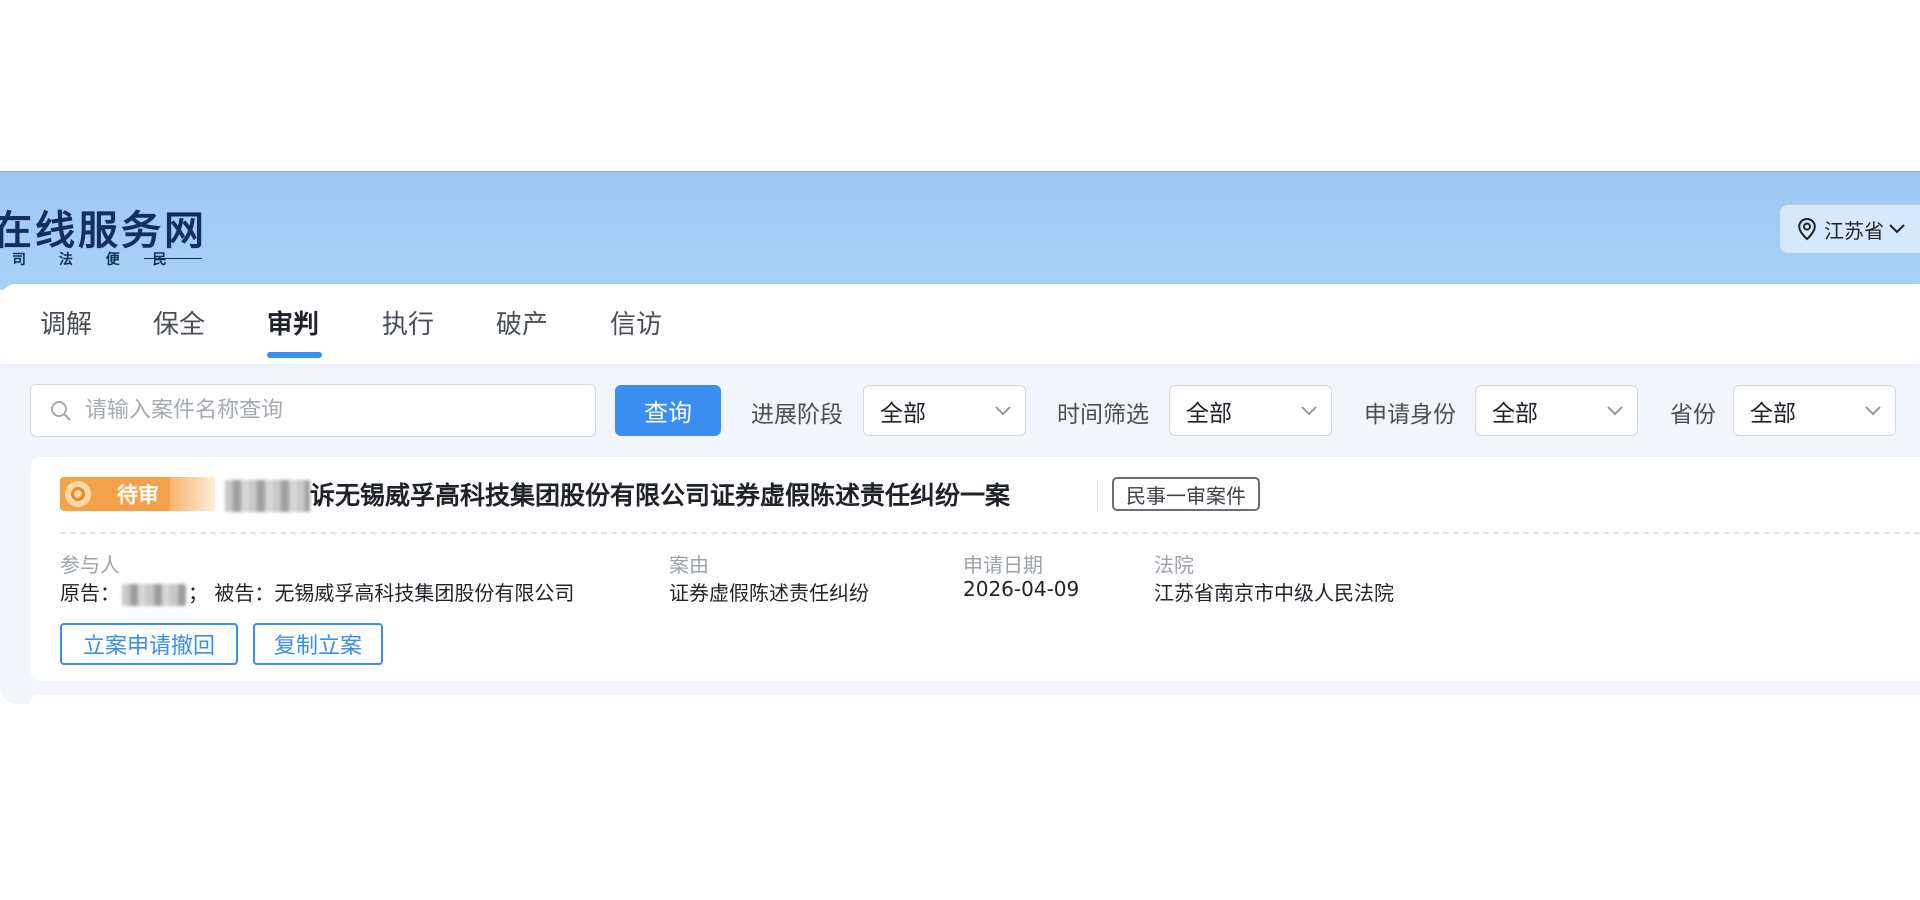  Describe the element at coordinates (636, 322) in the screenshot. I see `tab-petition: 信访` at that location.